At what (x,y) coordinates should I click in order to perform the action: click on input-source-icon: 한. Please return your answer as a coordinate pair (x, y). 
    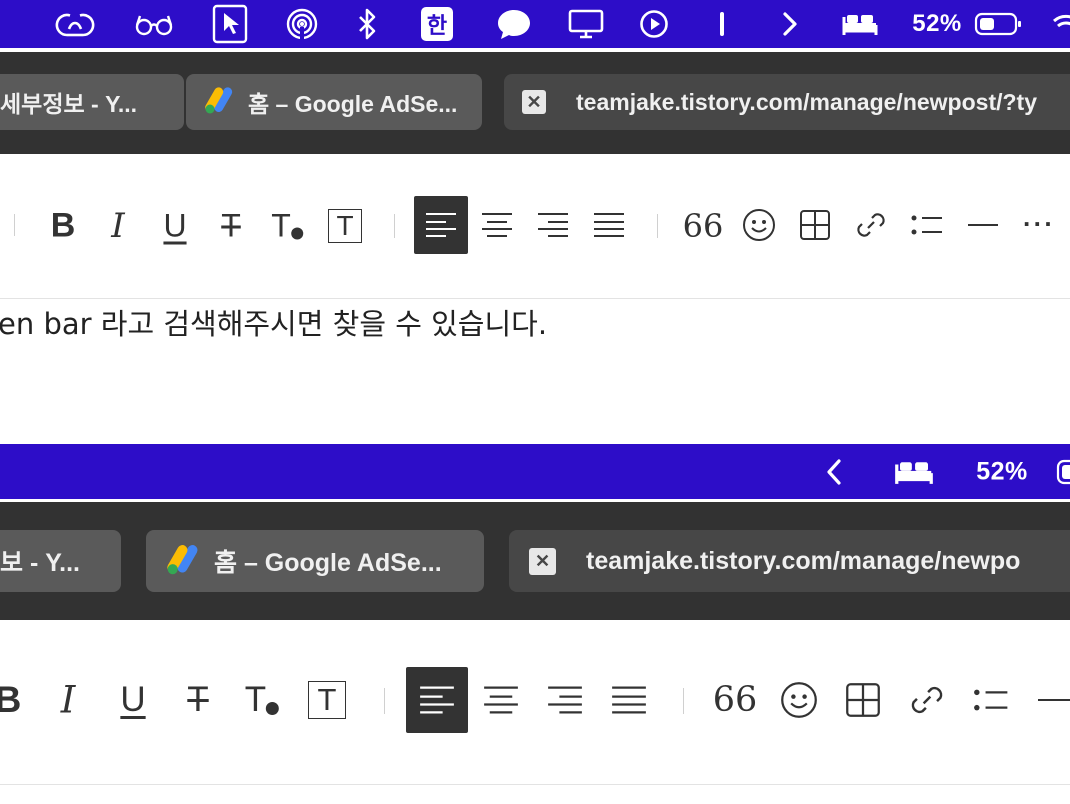
    Looking at the image, I should click on (437, 24).